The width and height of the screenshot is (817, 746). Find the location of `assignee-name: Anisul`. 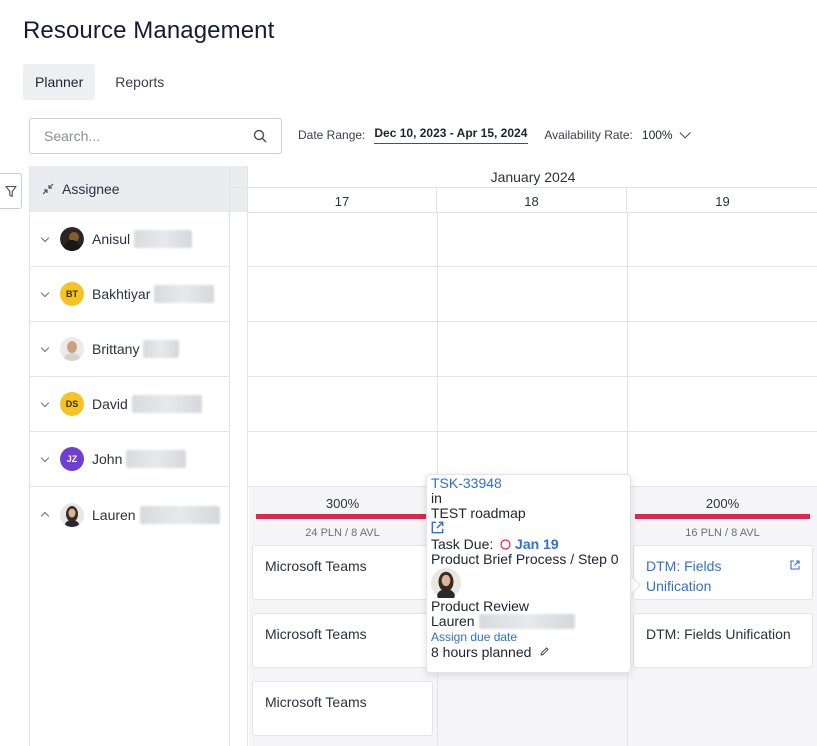

assignee-name: Anisul is located at coordinates (111, 239).